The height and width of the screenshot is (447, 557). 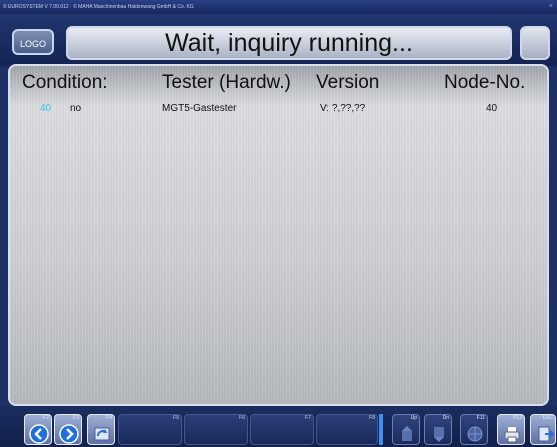 I want to click on refresh-icon, so click(x=102, y=434).